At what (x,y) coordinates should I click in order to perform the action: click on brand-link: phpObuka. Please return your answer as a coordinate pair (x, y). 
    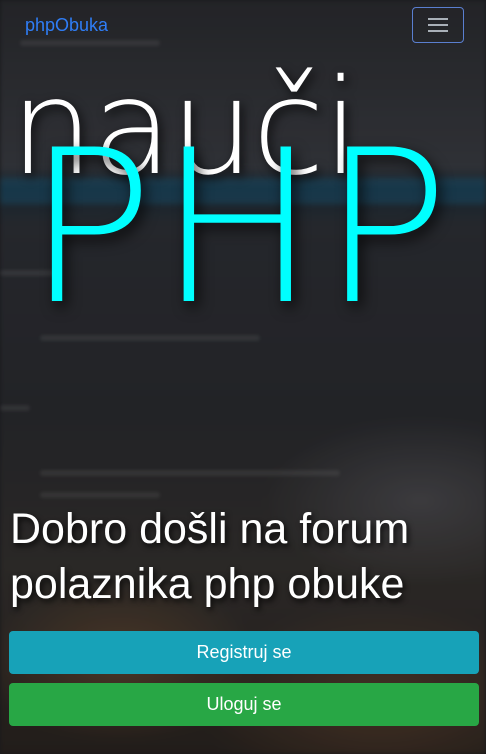
    Looking at the image, I should click on (66, 25).